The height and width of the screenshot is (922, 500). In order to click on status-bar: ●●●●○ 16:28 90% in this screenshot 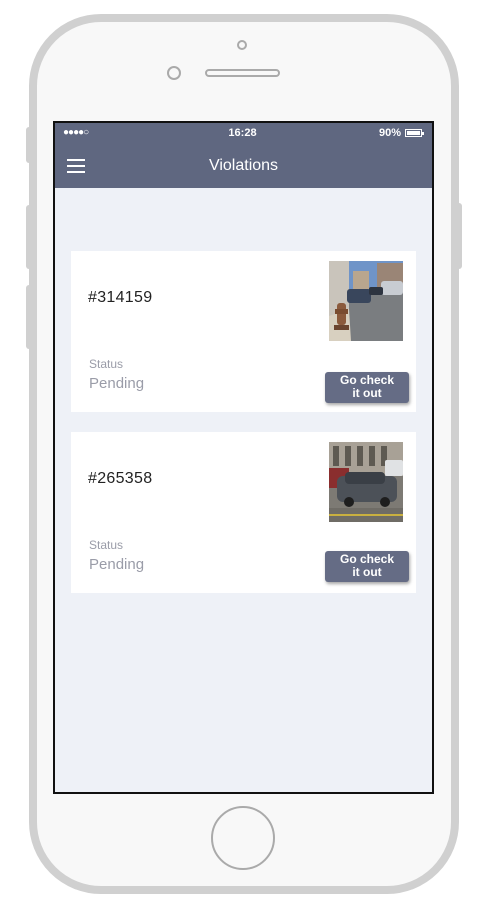, I will do `click(243, 134)`.